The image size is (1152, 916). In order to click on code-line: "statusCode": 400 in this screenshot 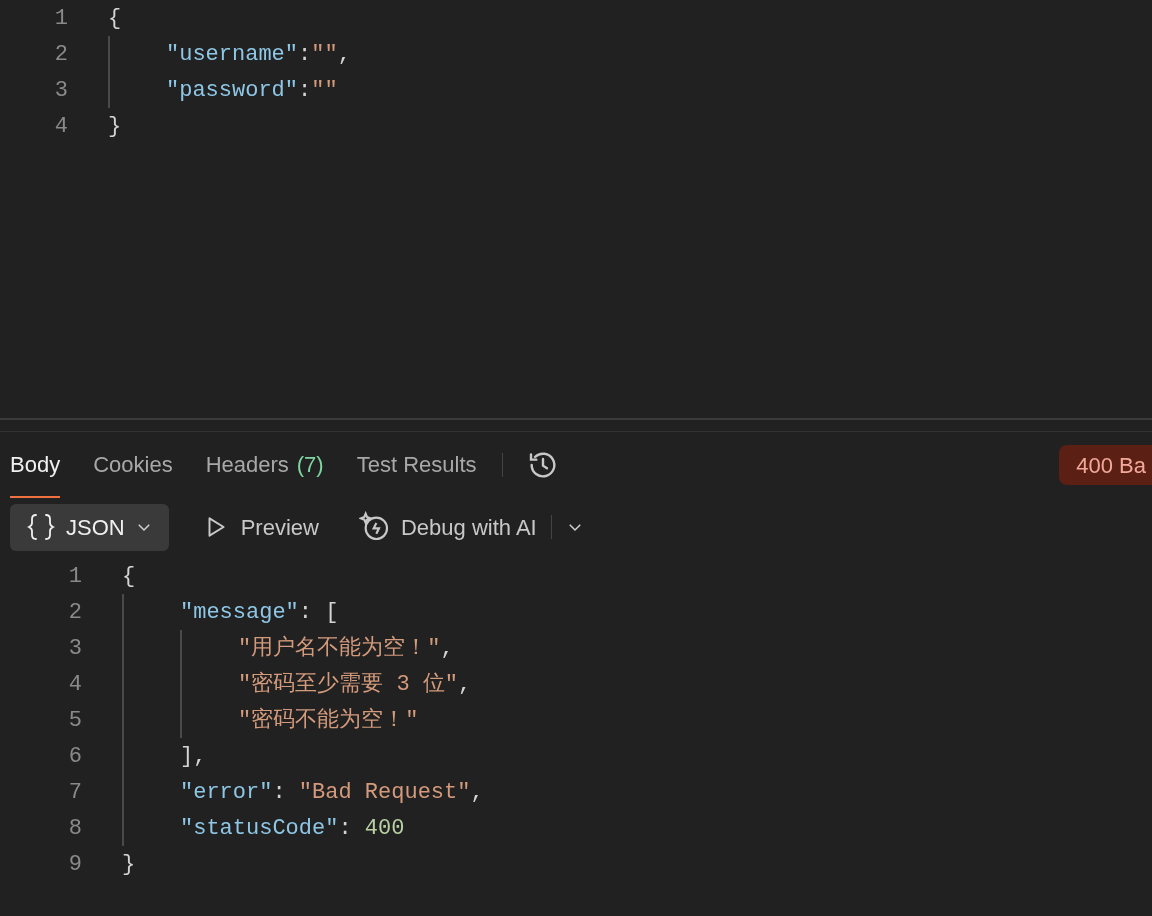, I will do `click(292, 828)`.